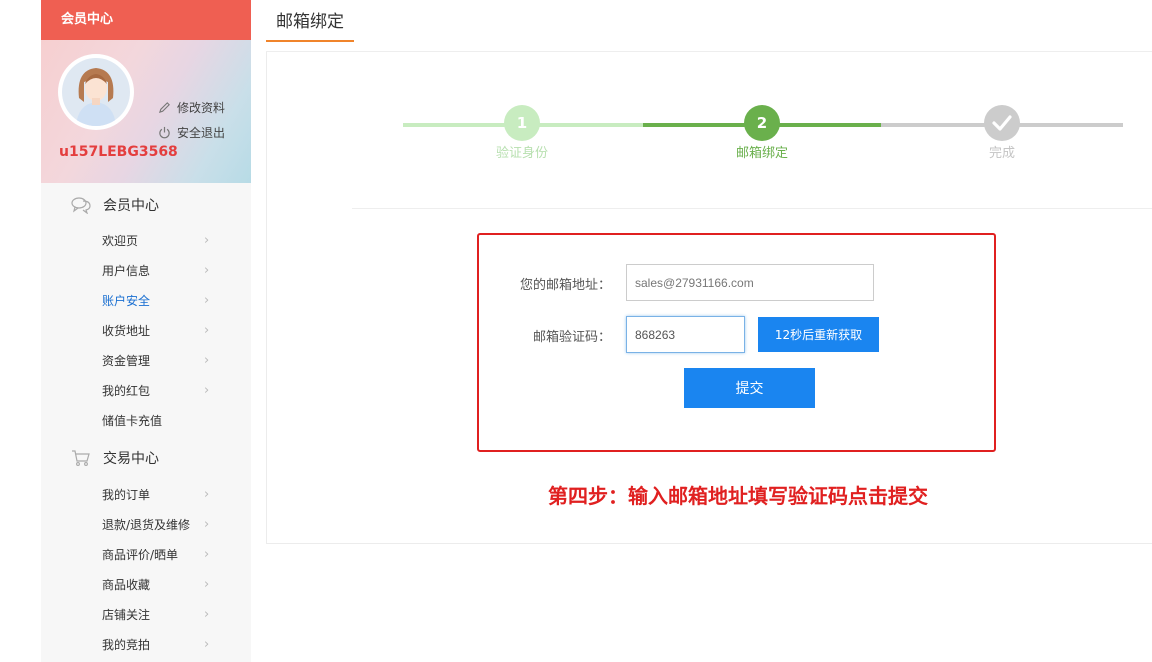 Image resolution: width=1152 pixels, height=662 pixels. What do you see at coordinates (749, 388) in the screenshot?
I see `submit-button: 提交` at bounding box center [749, 388].